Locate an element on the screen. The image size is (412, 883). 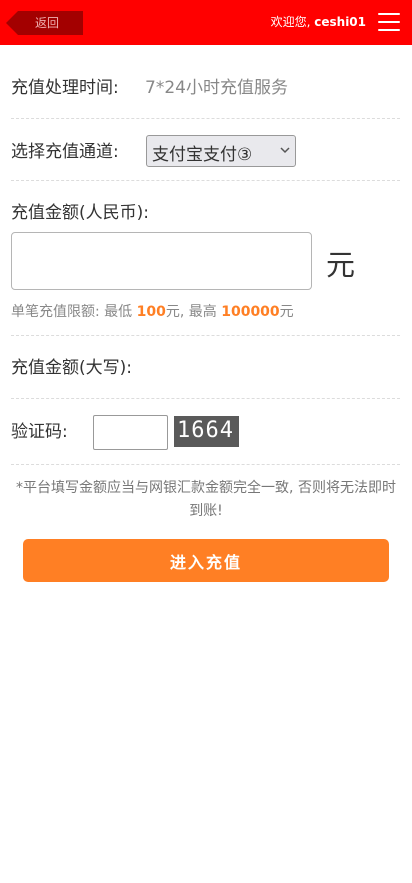
channel-row: 选择充值通道: 支付宝支付③ is located at coordinates (205, 150).